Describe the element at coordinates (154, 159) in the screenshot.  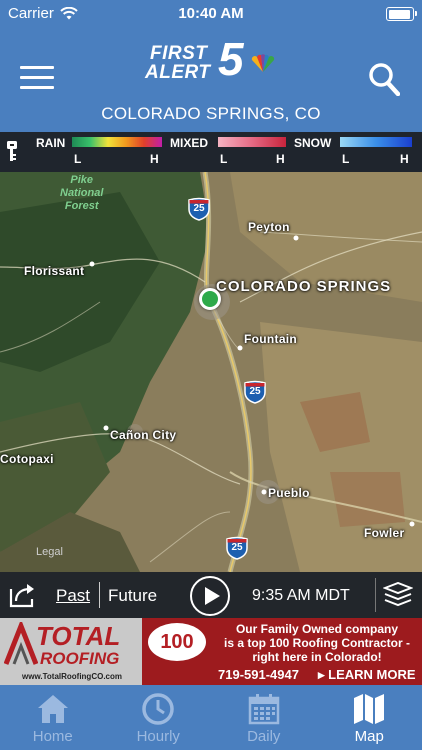
I see `legend-rain-high: H` at that location.